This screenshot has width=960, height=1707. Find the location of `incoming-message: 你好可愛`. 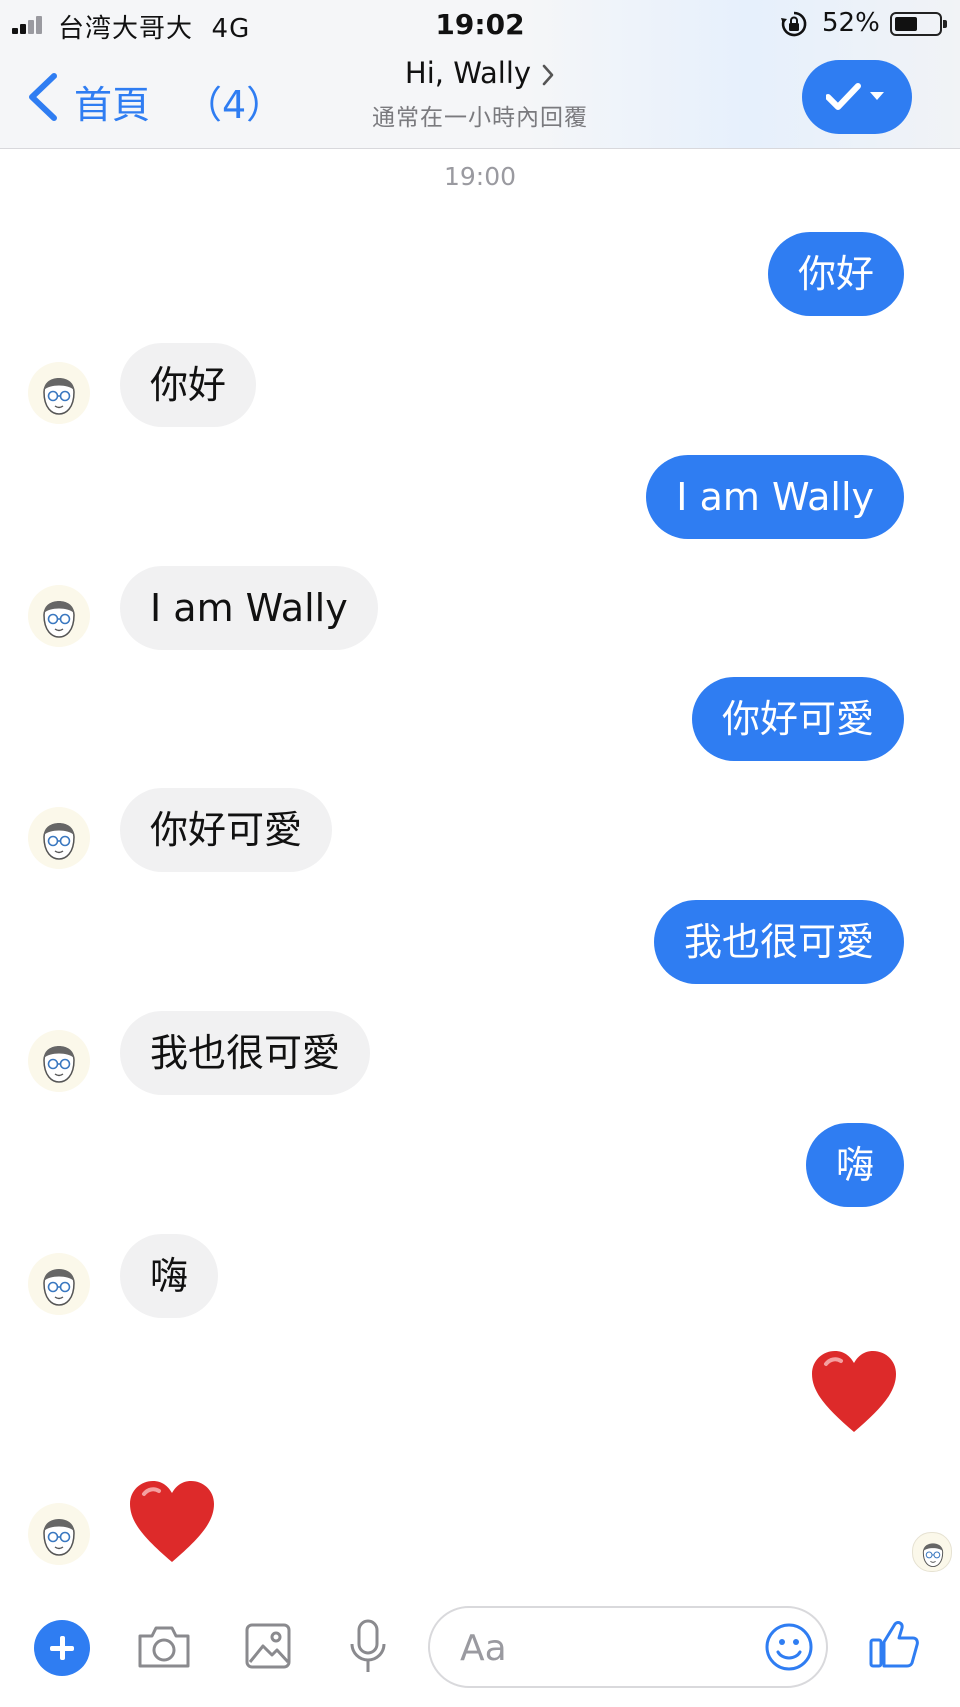

incoming-message: 你好可愛 is located at coordinates (226, 830).